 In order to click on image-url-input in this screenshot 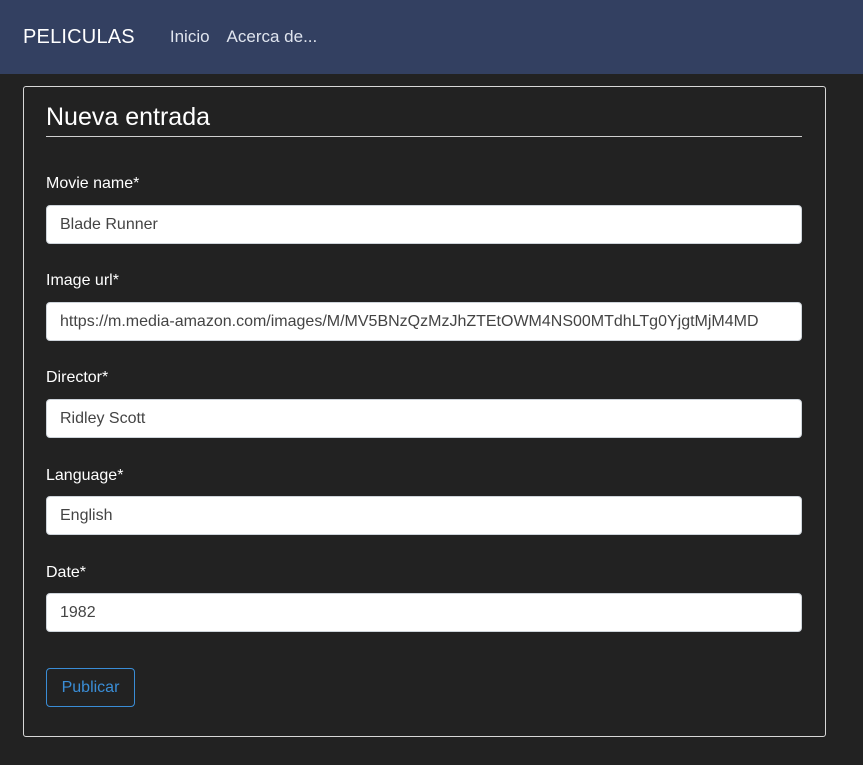, I will do `click(424, 321)`.